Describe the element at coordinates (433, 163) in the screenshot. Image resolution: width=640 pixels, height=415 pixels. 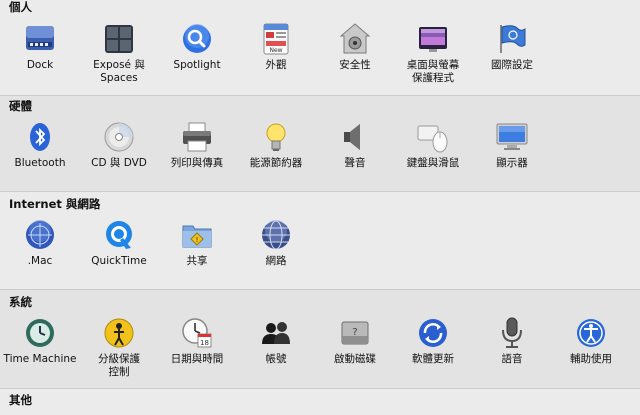
I see `pane-label: 鍵盤與滑鼠` at that location.